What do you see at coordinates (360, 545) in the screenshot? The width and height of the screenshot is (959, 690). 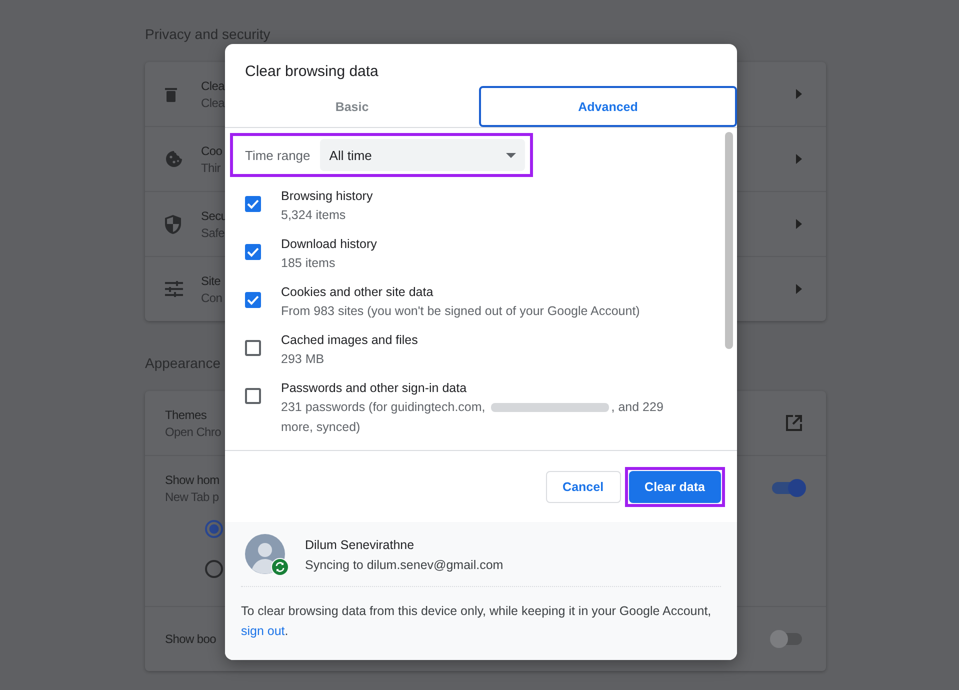 I see `account-name: Dilum Senevirathne` at bounding box center [360, 545].